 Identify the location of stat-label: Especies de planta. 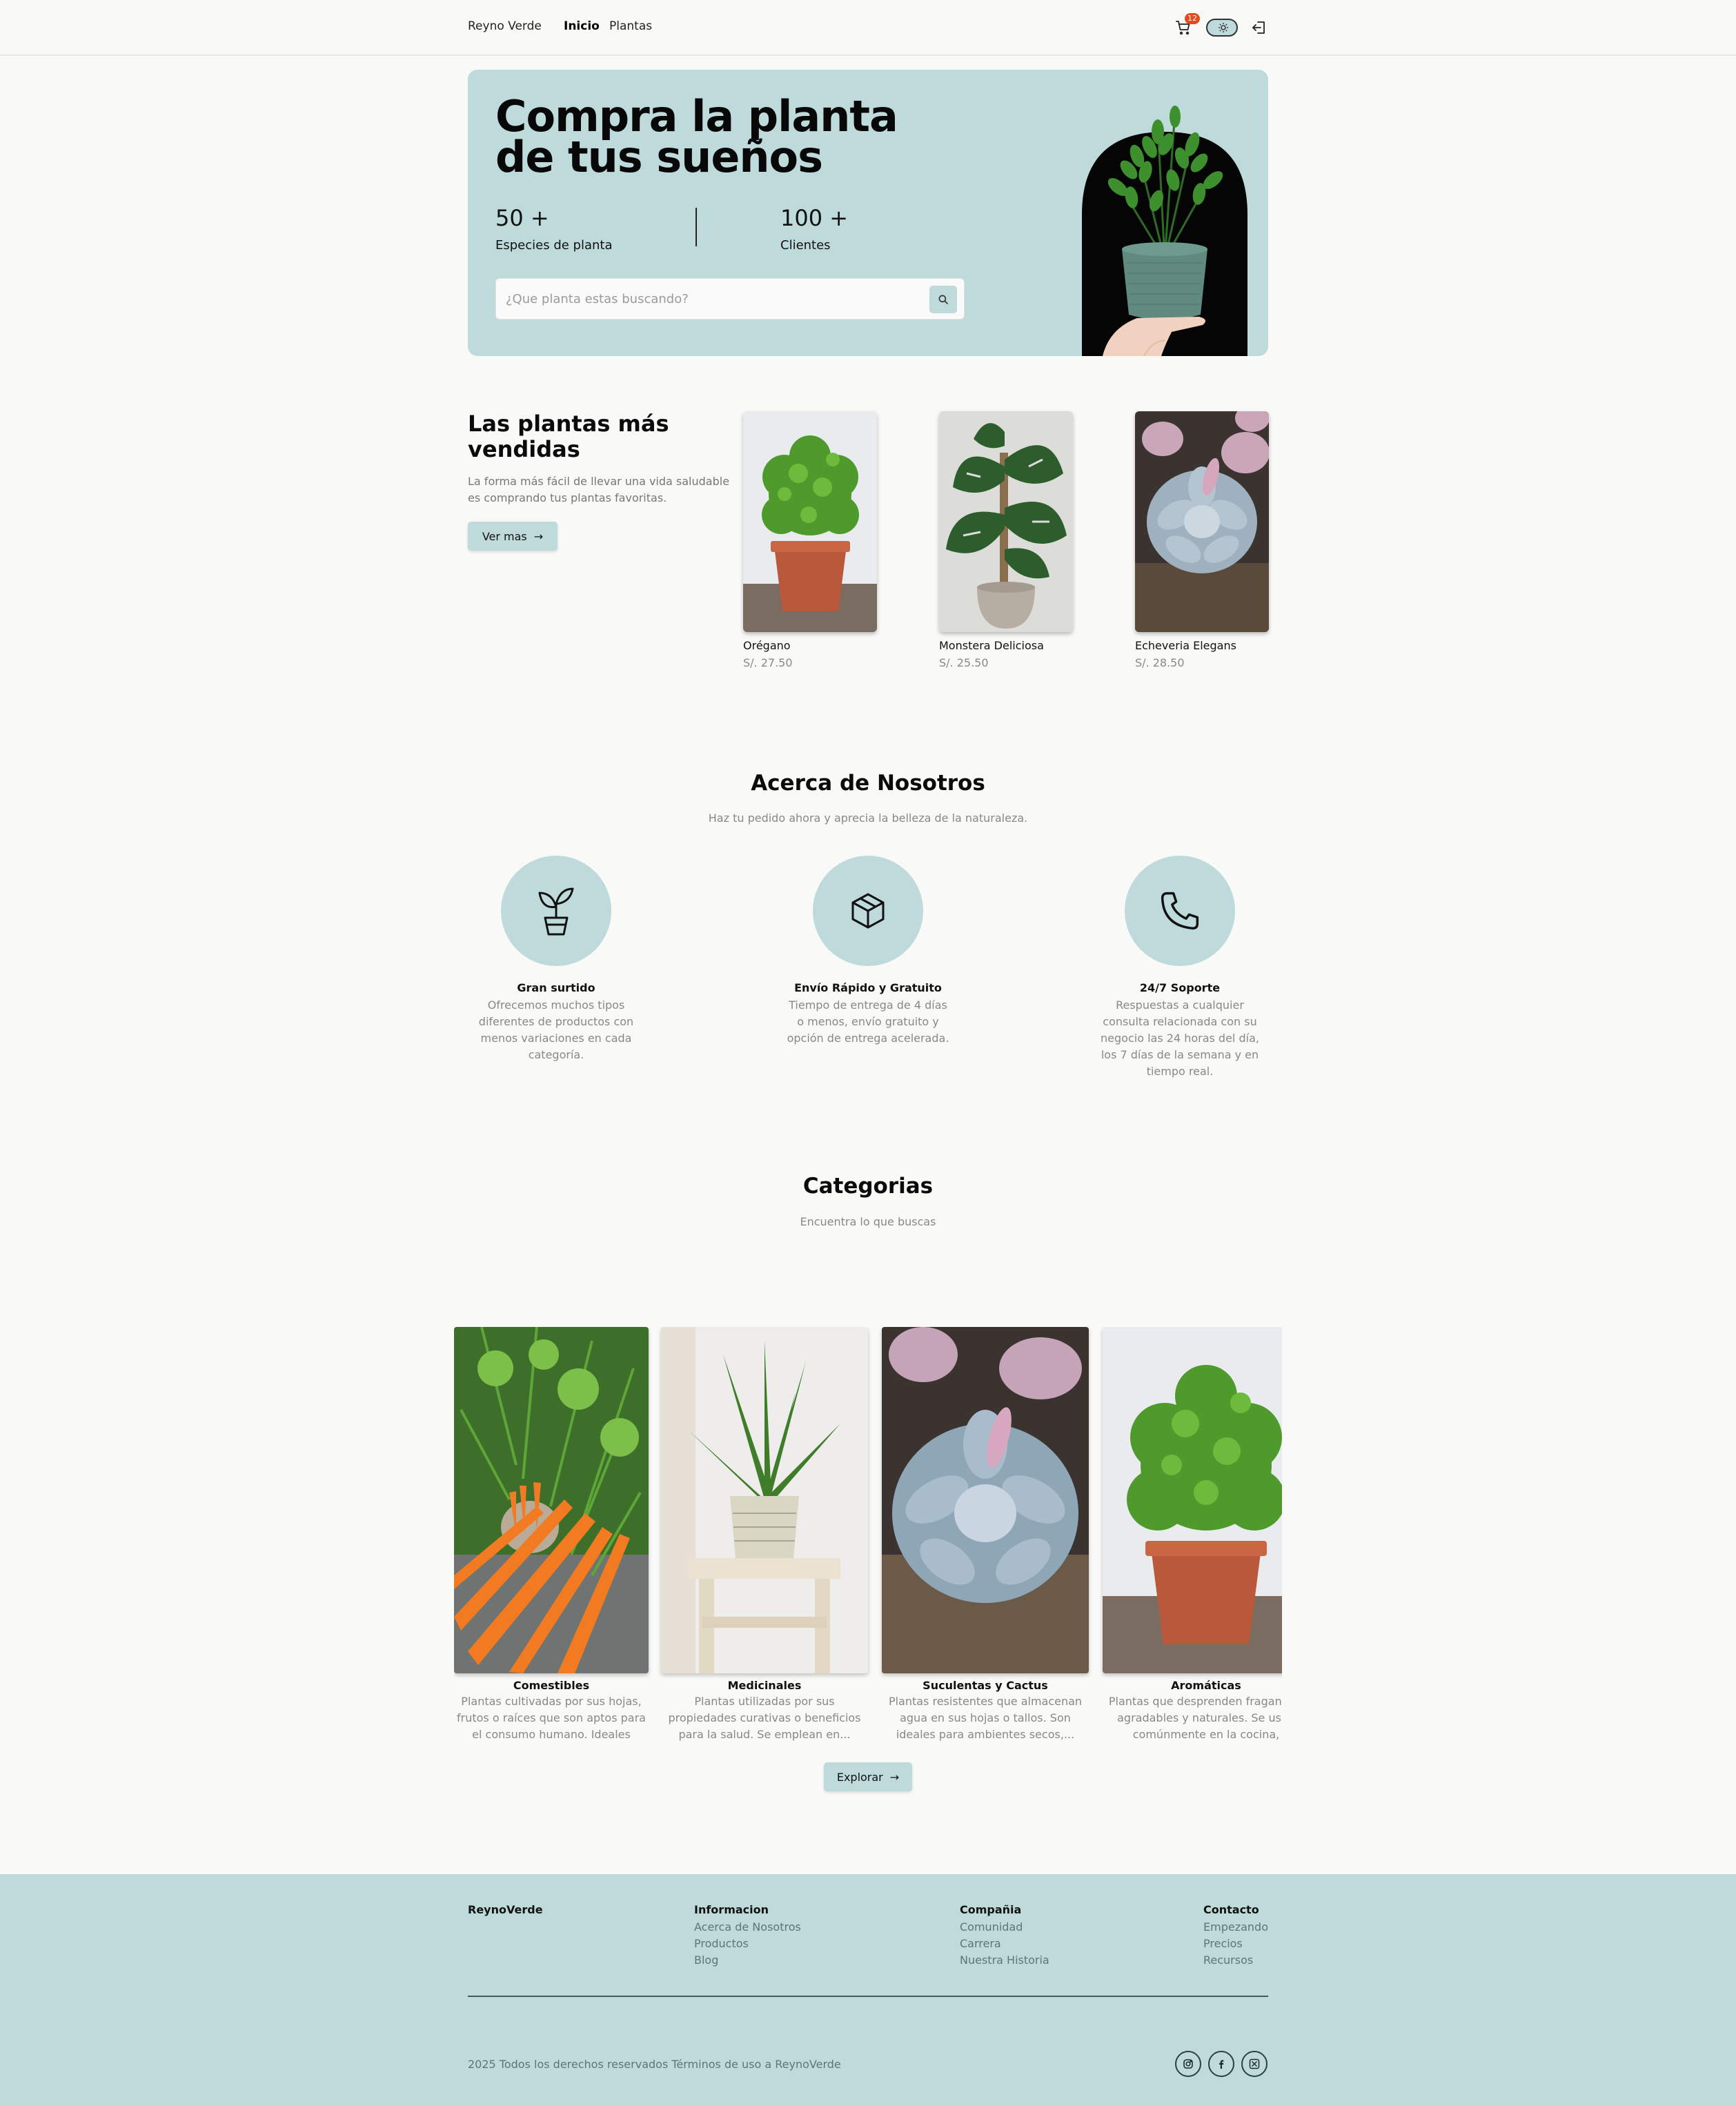
(554, 246).